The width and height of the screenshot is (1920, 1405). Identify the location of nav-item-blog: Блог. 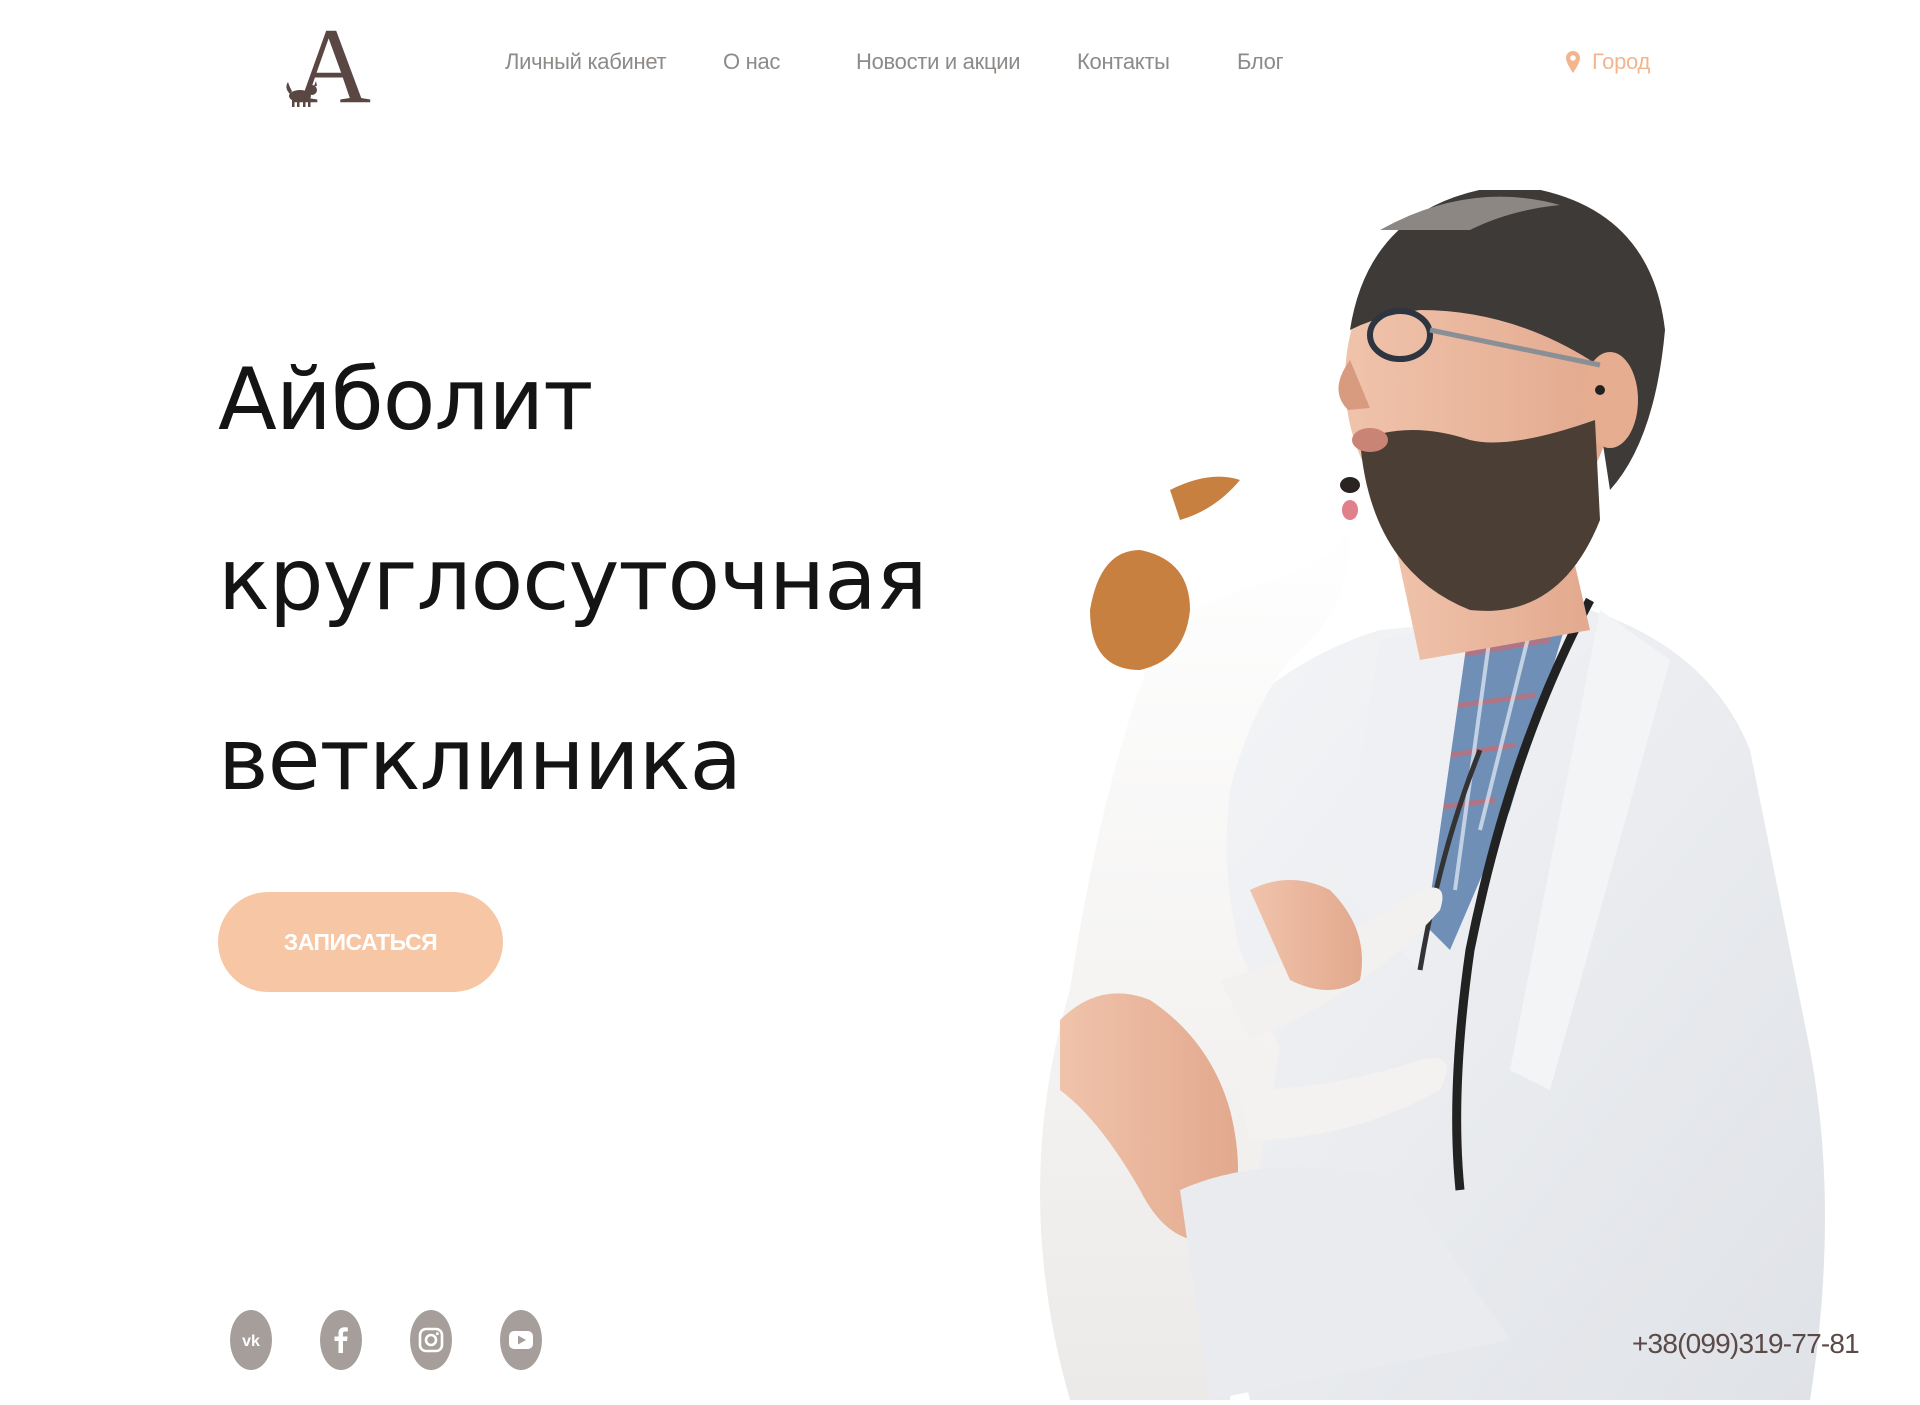
(1260, 62).